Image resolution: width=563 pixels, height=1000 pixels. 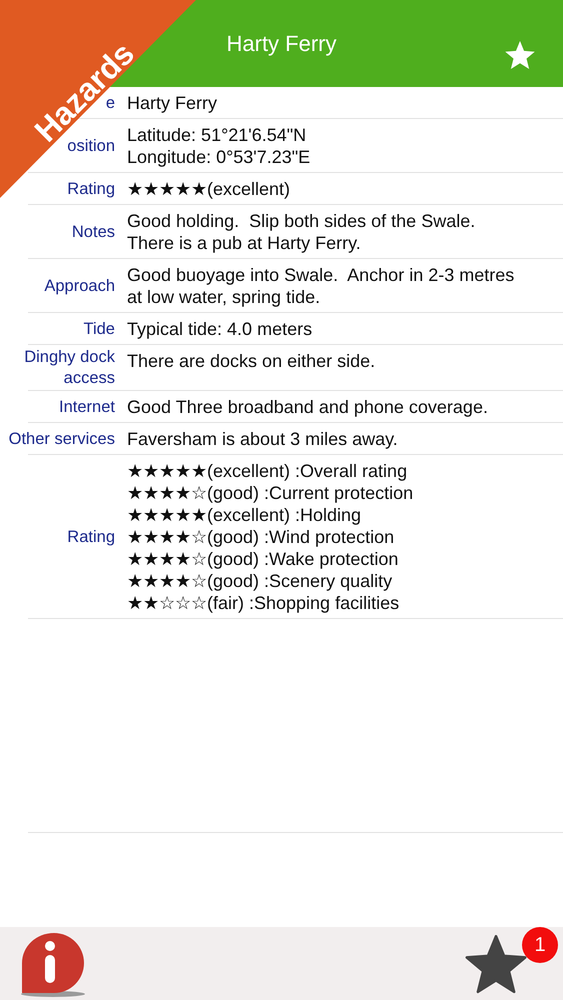 I want to click on field-value: at low water, spring tide., so click(x=224, y=297).